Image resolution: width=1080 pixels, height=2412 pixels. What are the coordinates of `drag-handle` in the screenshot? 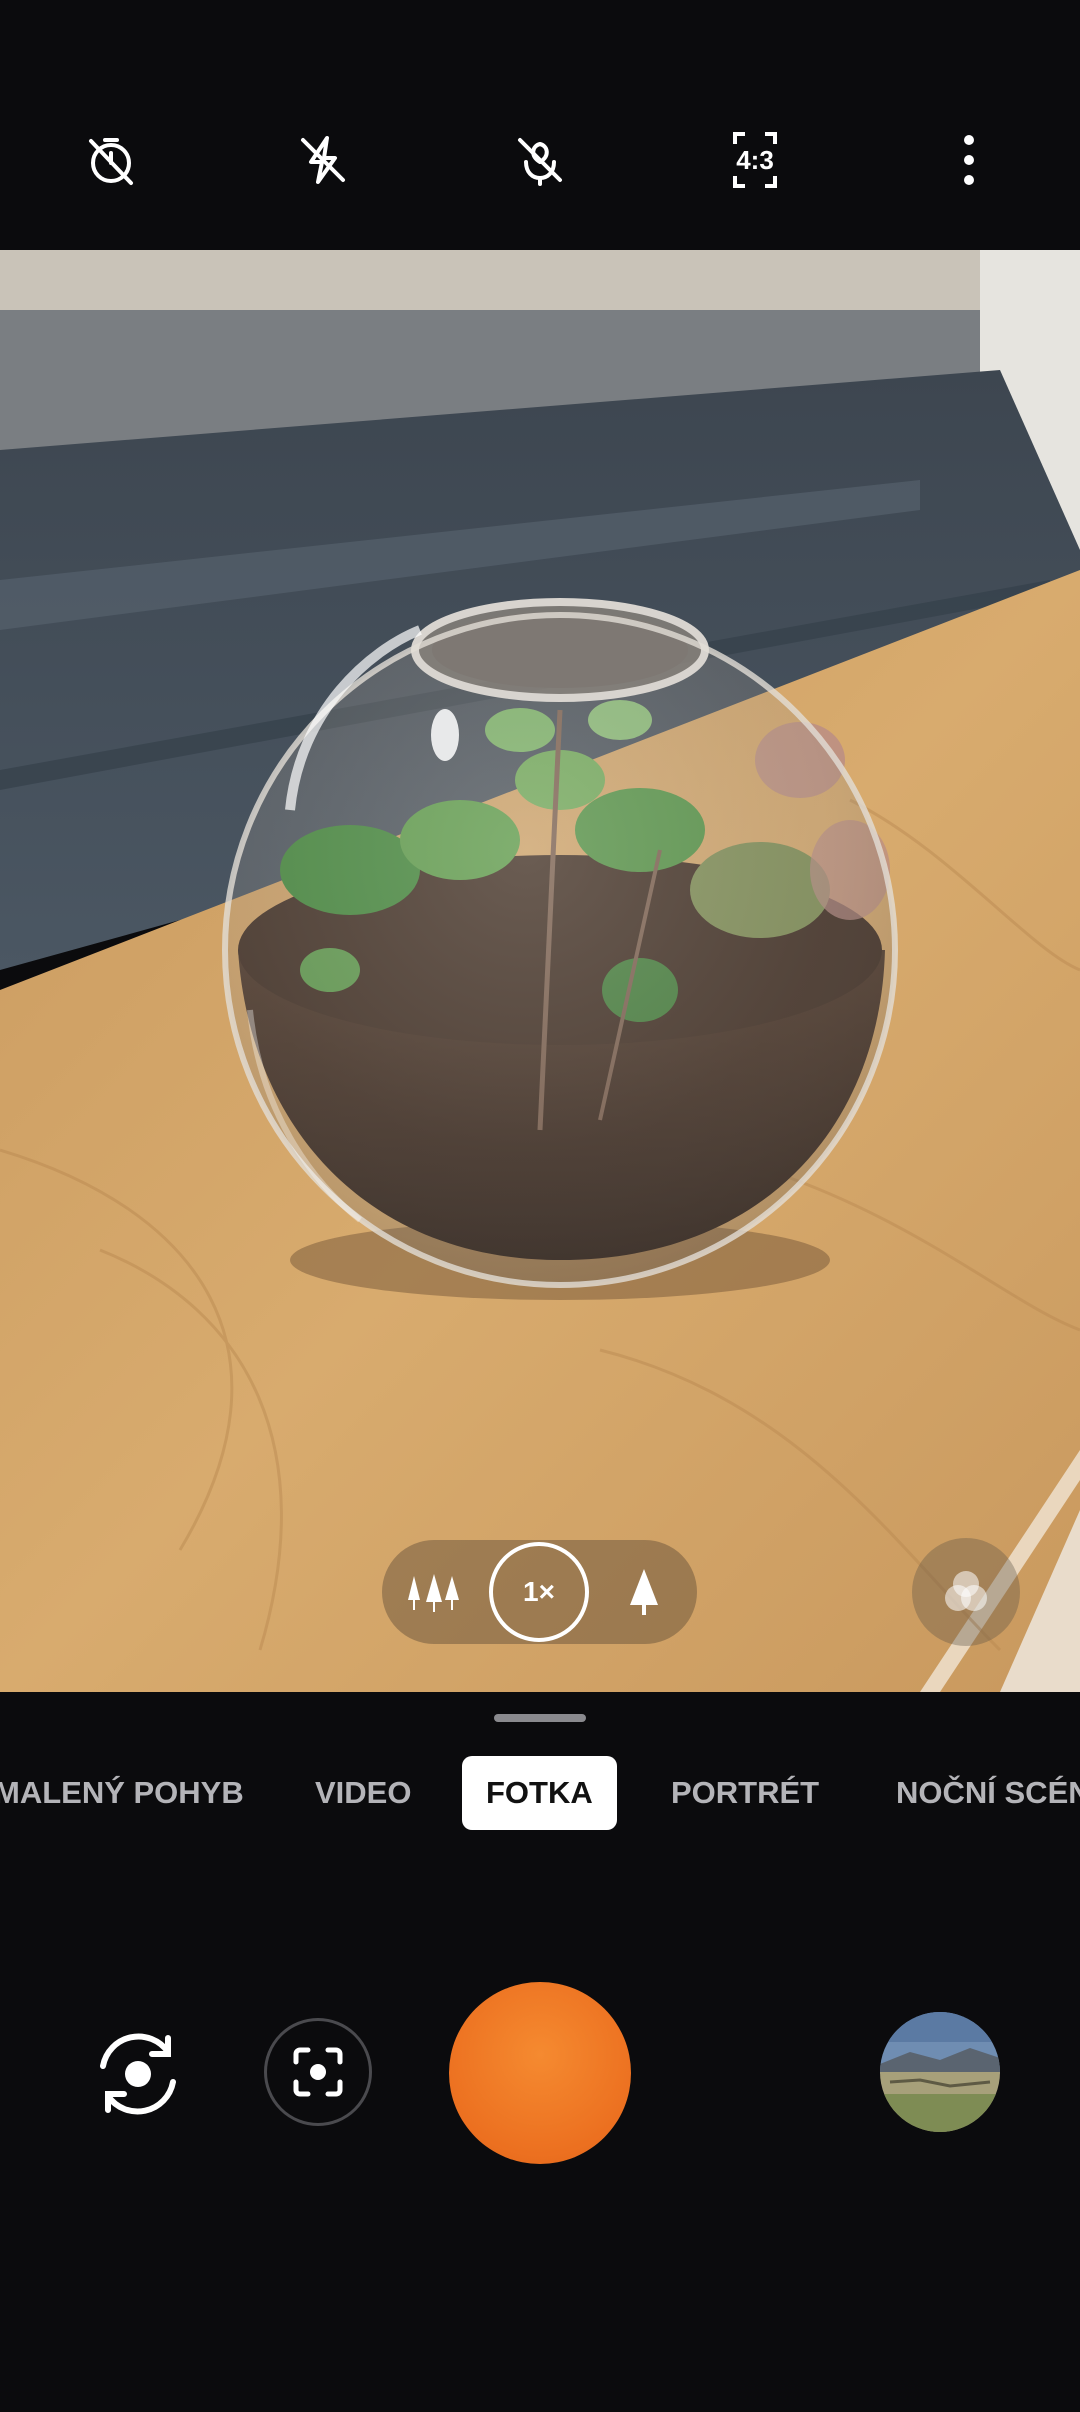 It's located at (540, 1718).